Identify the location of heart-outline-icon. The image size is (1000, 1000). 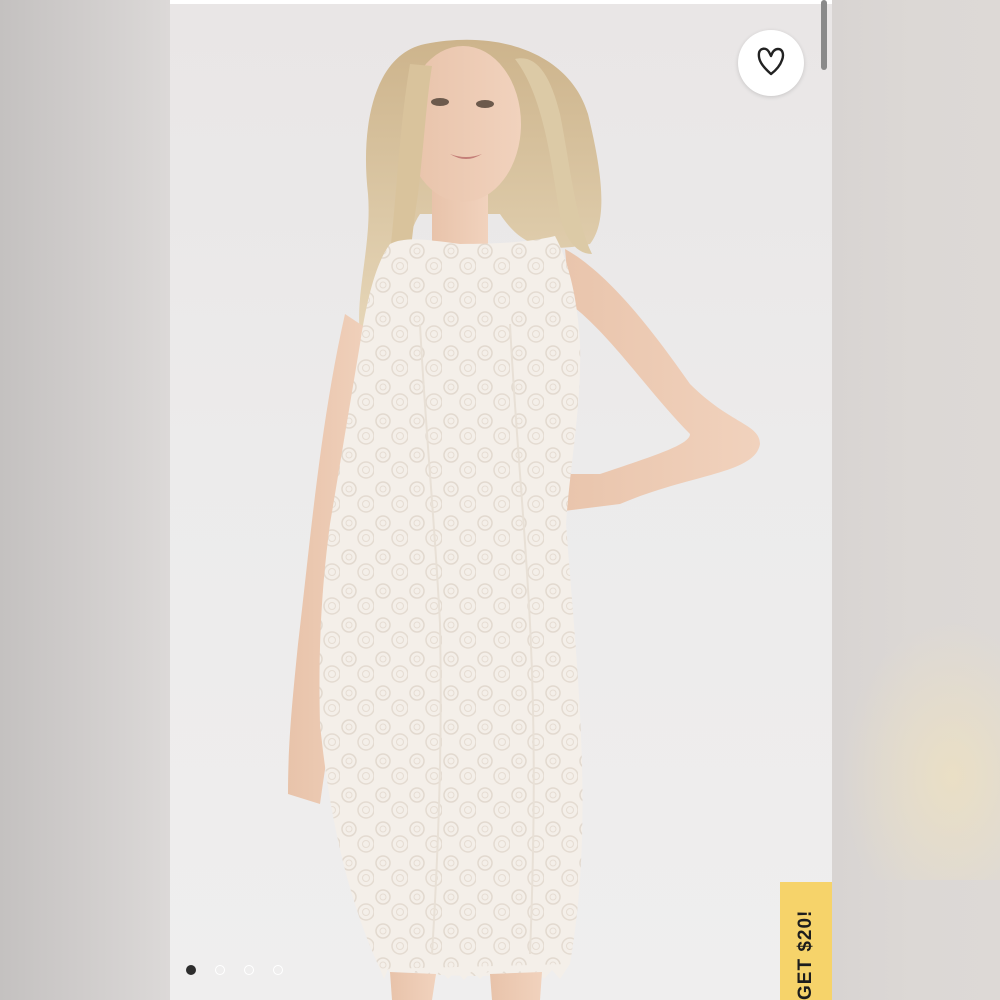
(771, 63).